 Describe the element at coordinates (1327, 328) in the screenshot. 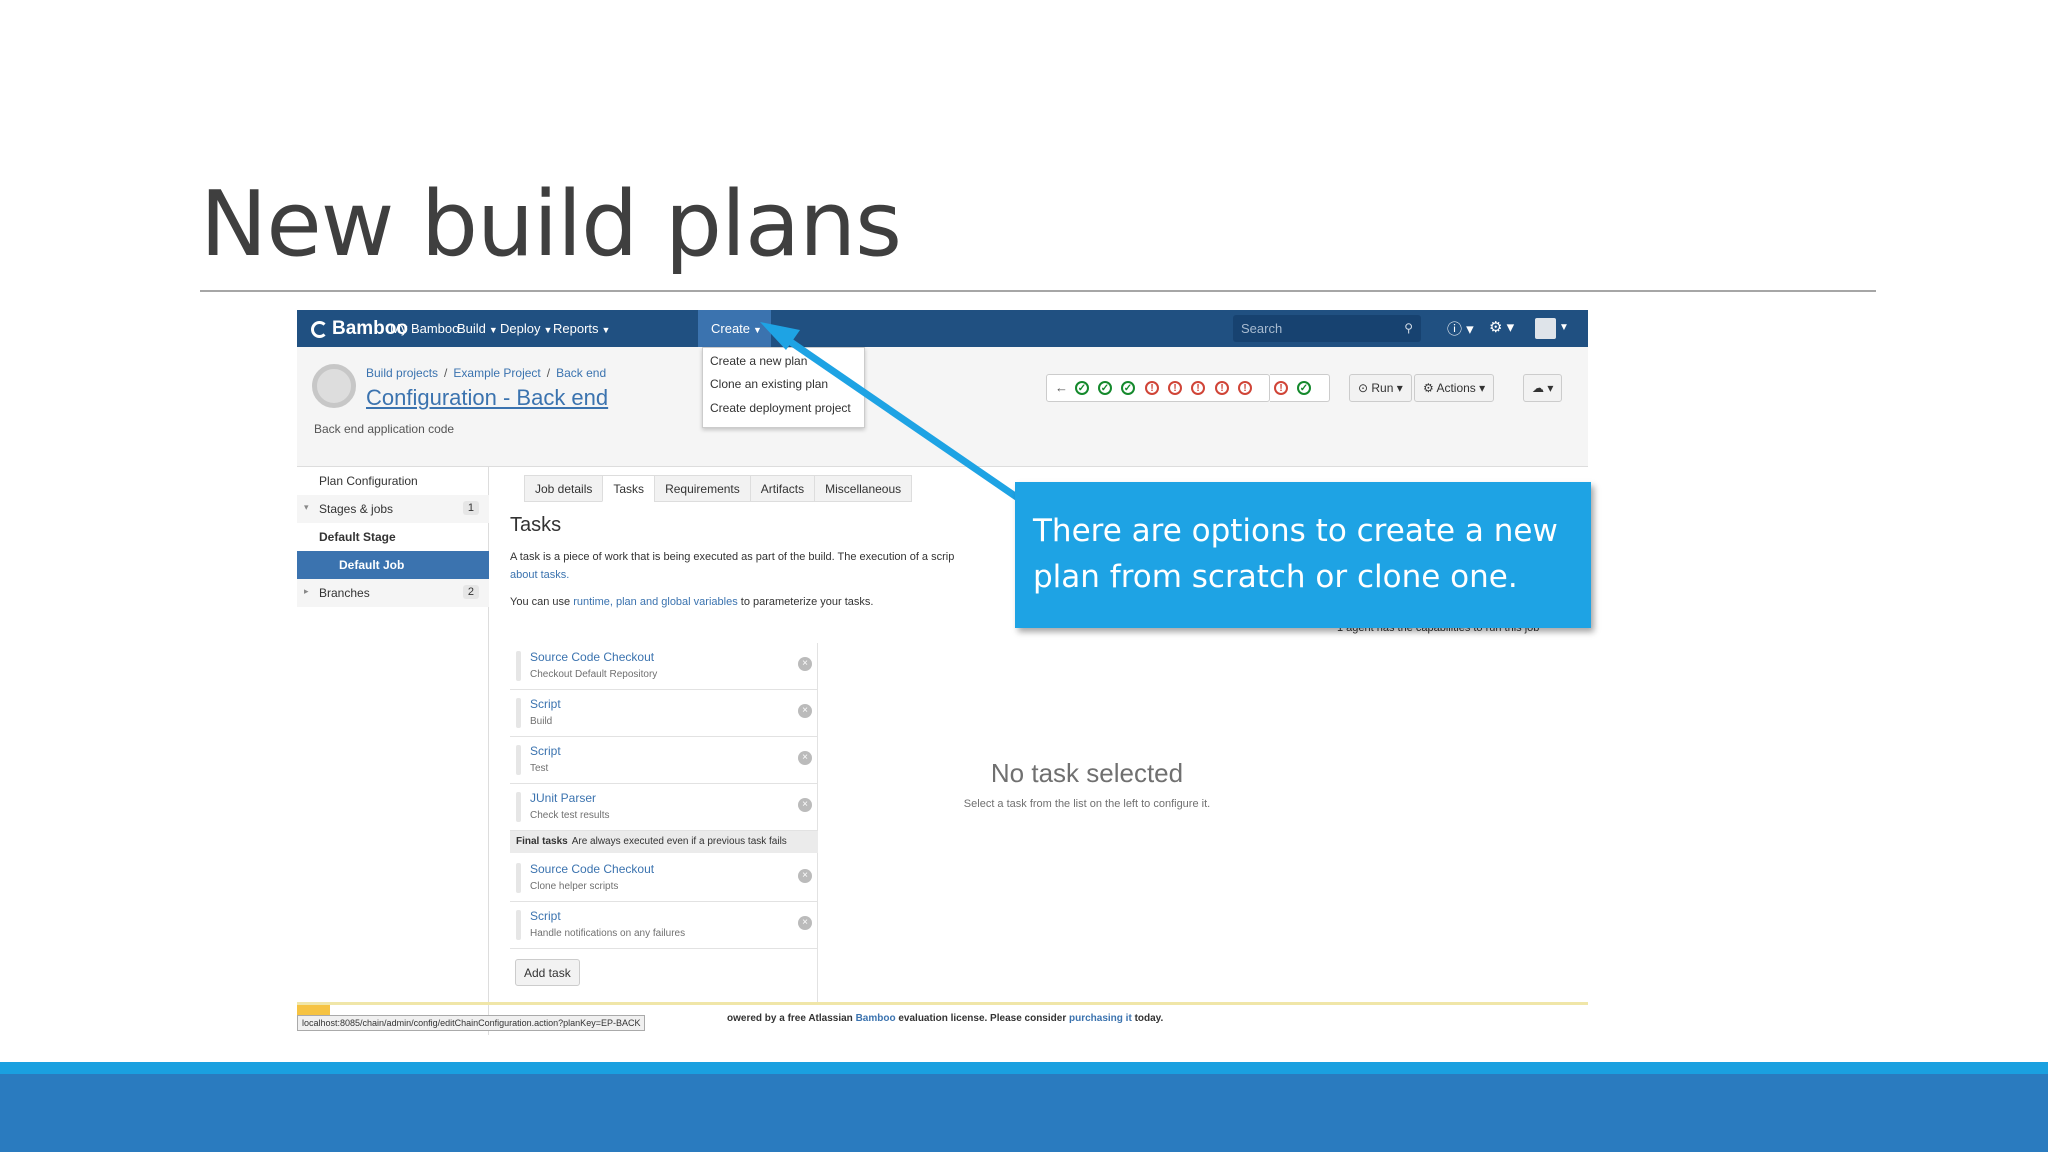

I see `search-input: Search ⚲` at that location.